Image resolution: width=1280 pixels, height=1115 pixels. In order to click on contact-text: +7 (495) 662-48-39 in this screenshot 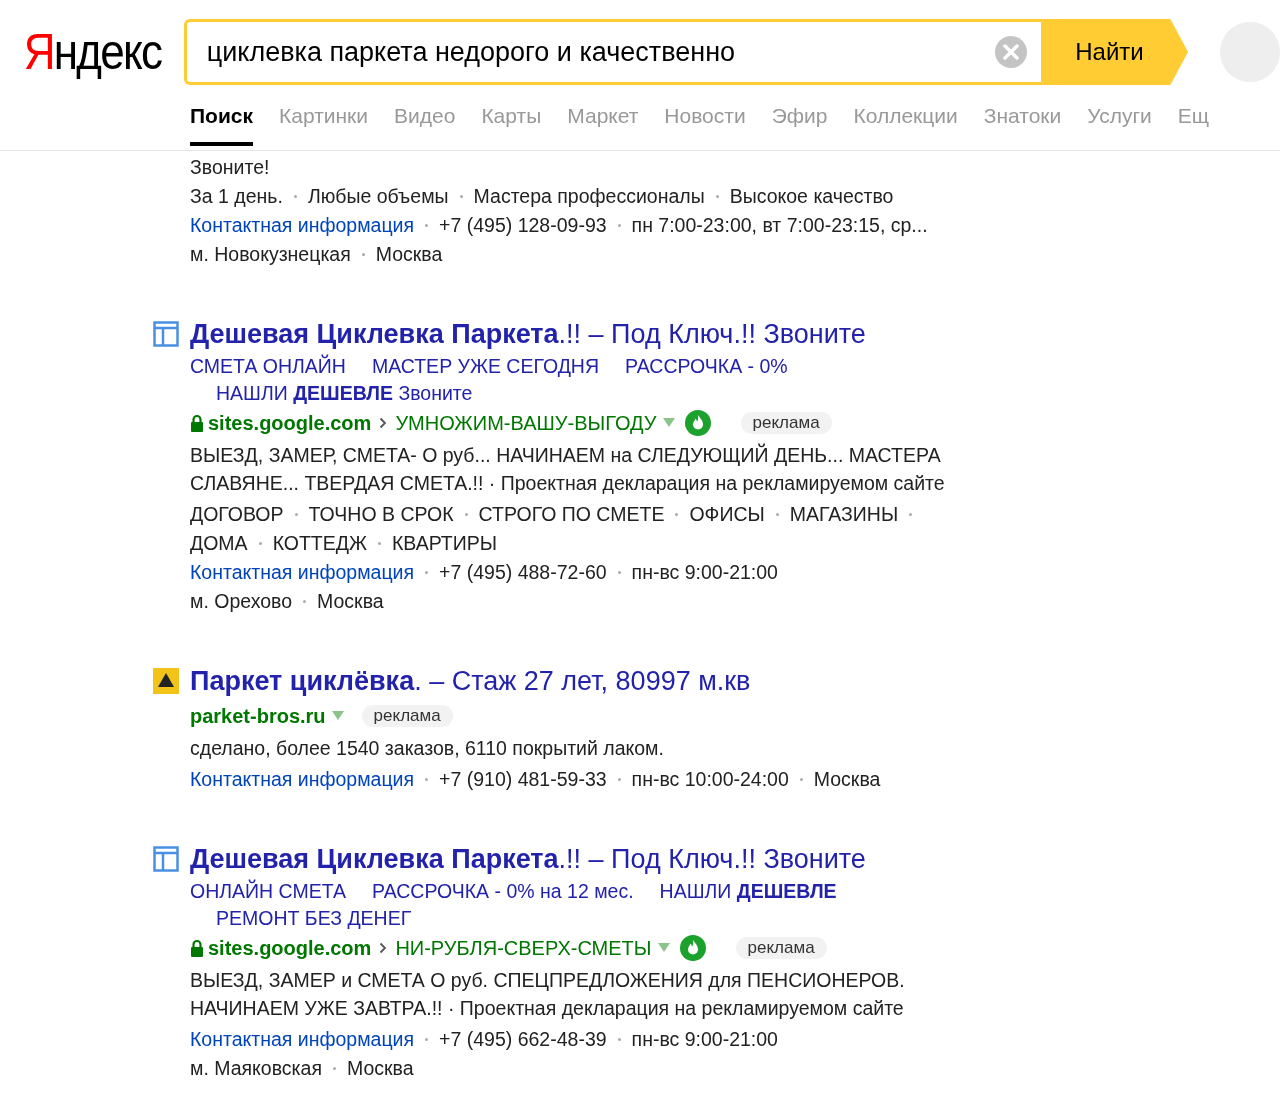, I will do `click(523, 1039)`.